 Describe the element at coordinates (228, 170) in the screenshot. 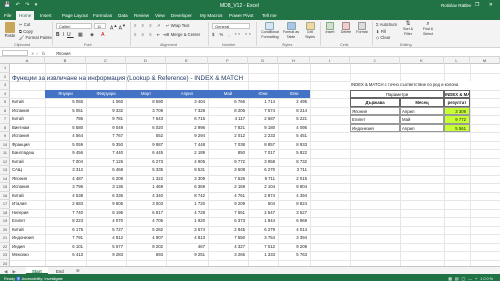

I see `table-cell: 3 508` at that location.